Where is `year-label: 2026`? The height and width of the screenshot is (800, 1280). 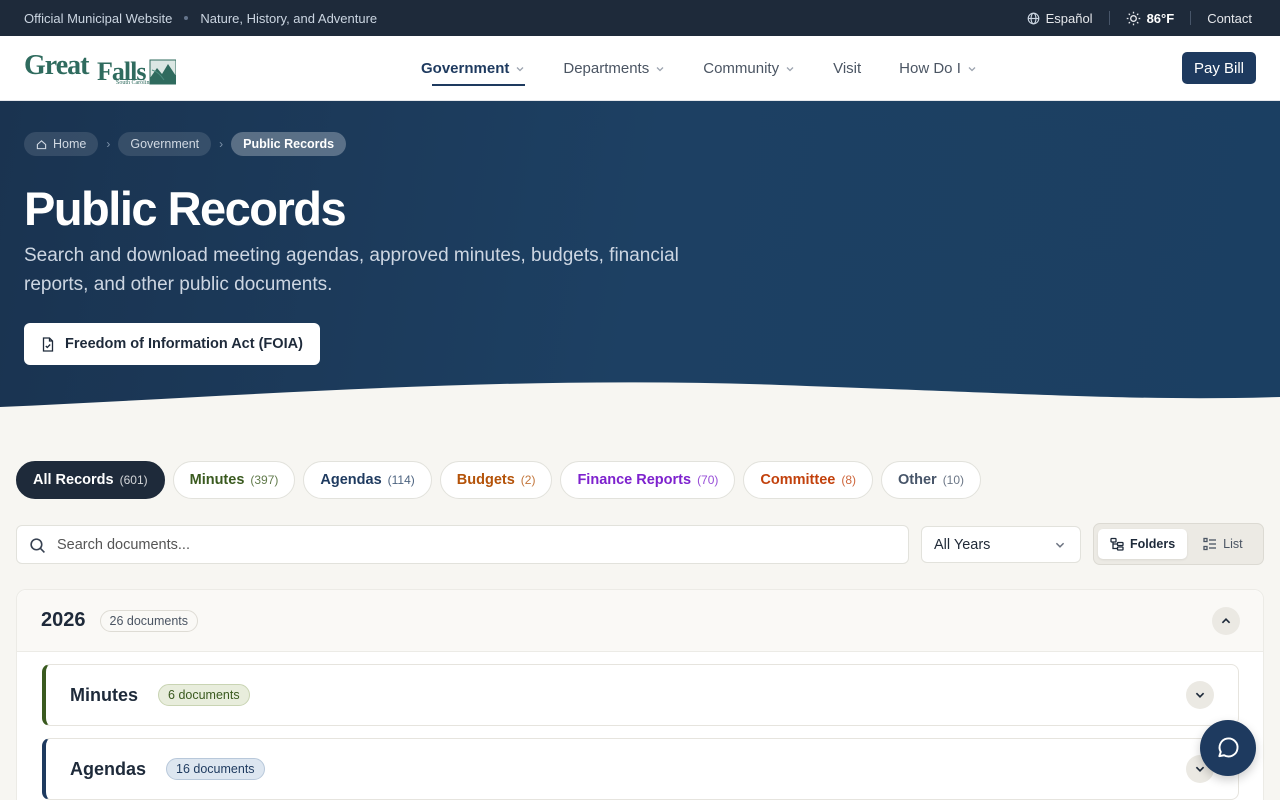 year-label: 2026 is located at coordinates (63, 620).